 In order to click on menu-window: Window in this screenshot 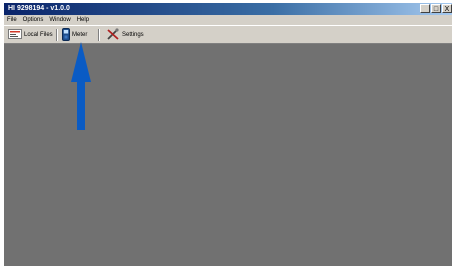, I will do `click(59, 20)`.